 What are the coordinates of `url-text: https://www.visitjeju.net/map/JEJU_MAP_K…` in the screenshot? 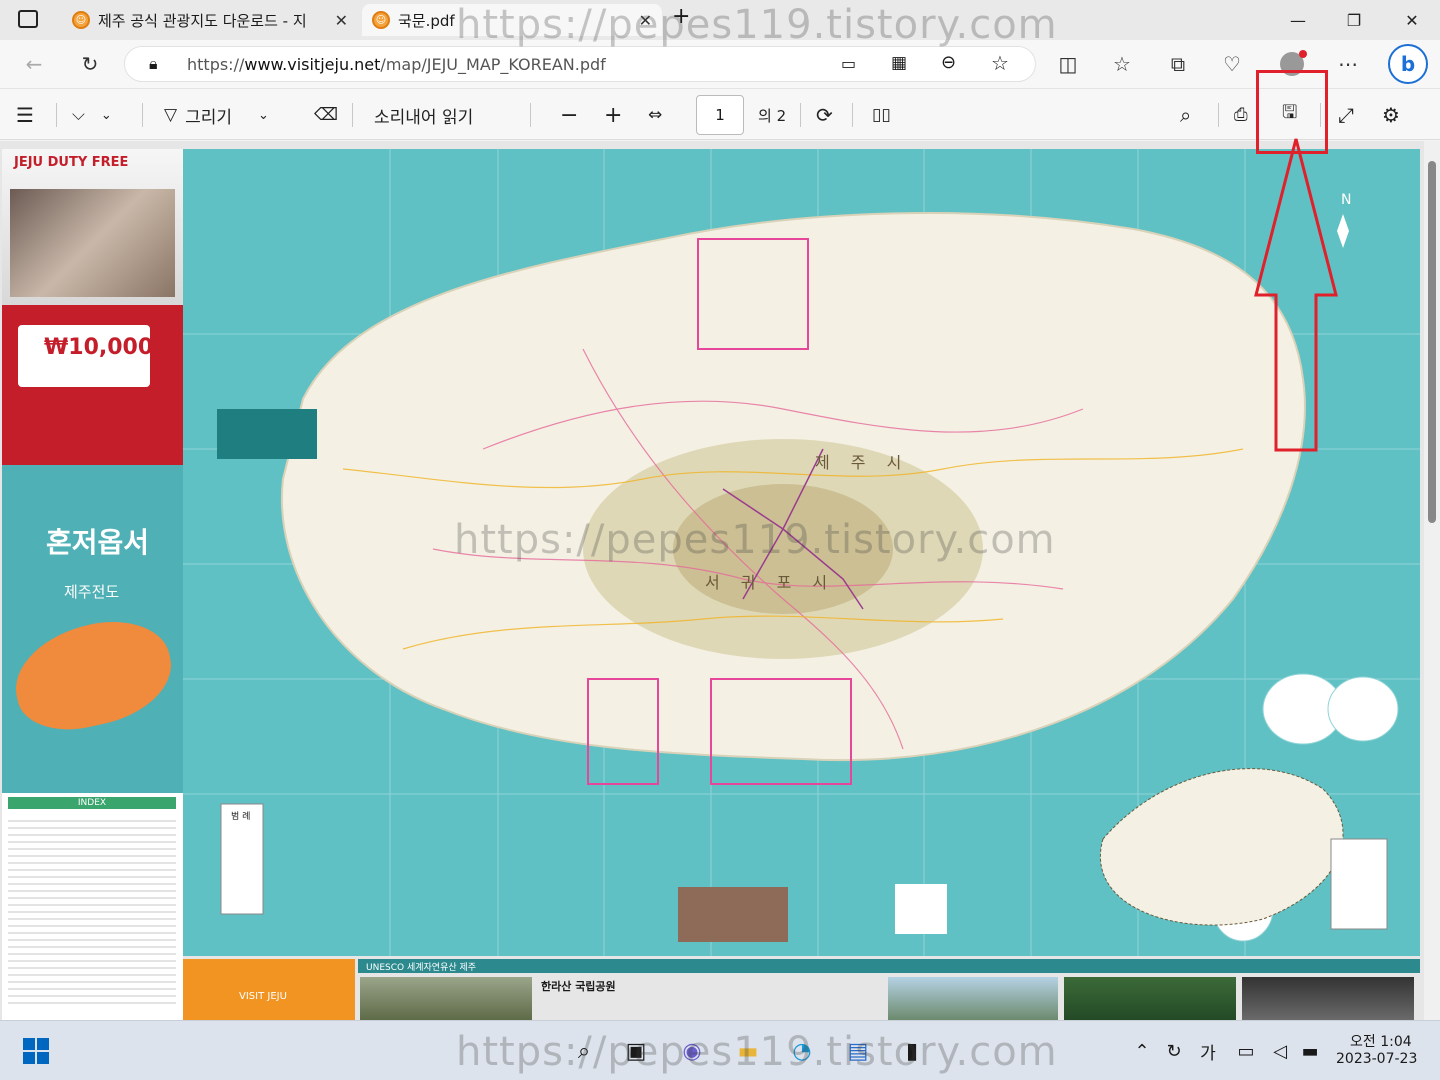 It's located at (396, 64).